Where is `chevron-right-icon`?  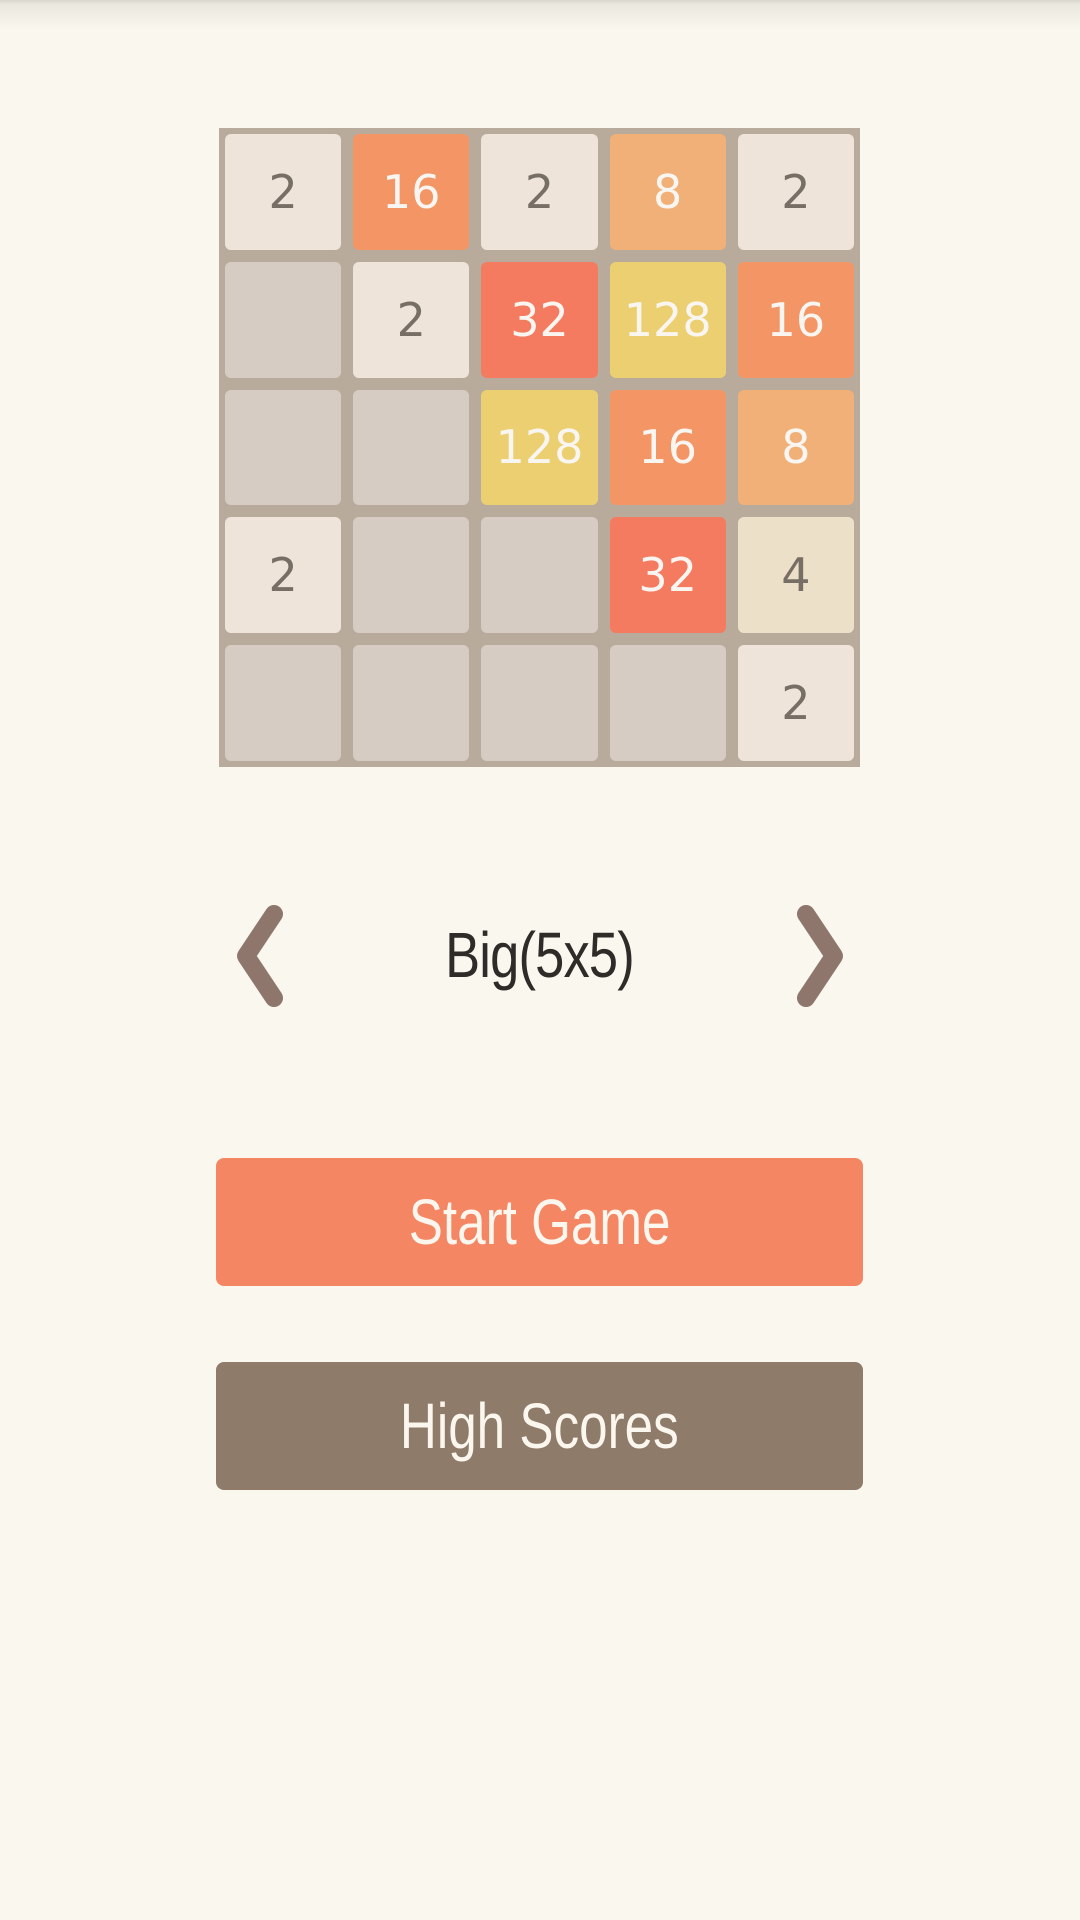 chevron-right-icon is located at coordinates (820, 956).